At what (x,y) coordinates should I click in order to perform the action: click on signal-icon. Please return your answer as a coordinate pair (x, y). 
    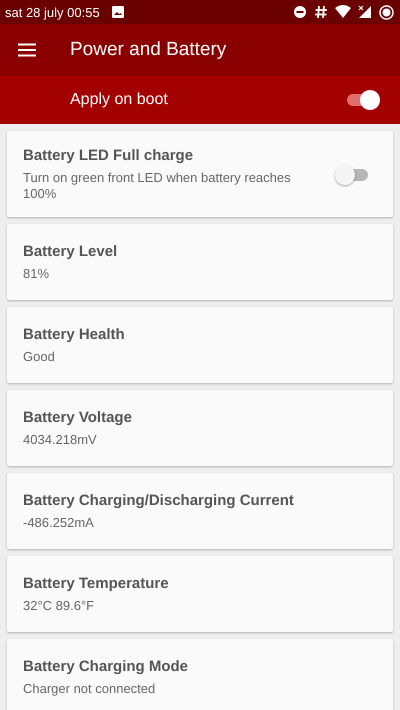
    Looking at the image, I should click on (365, 12).